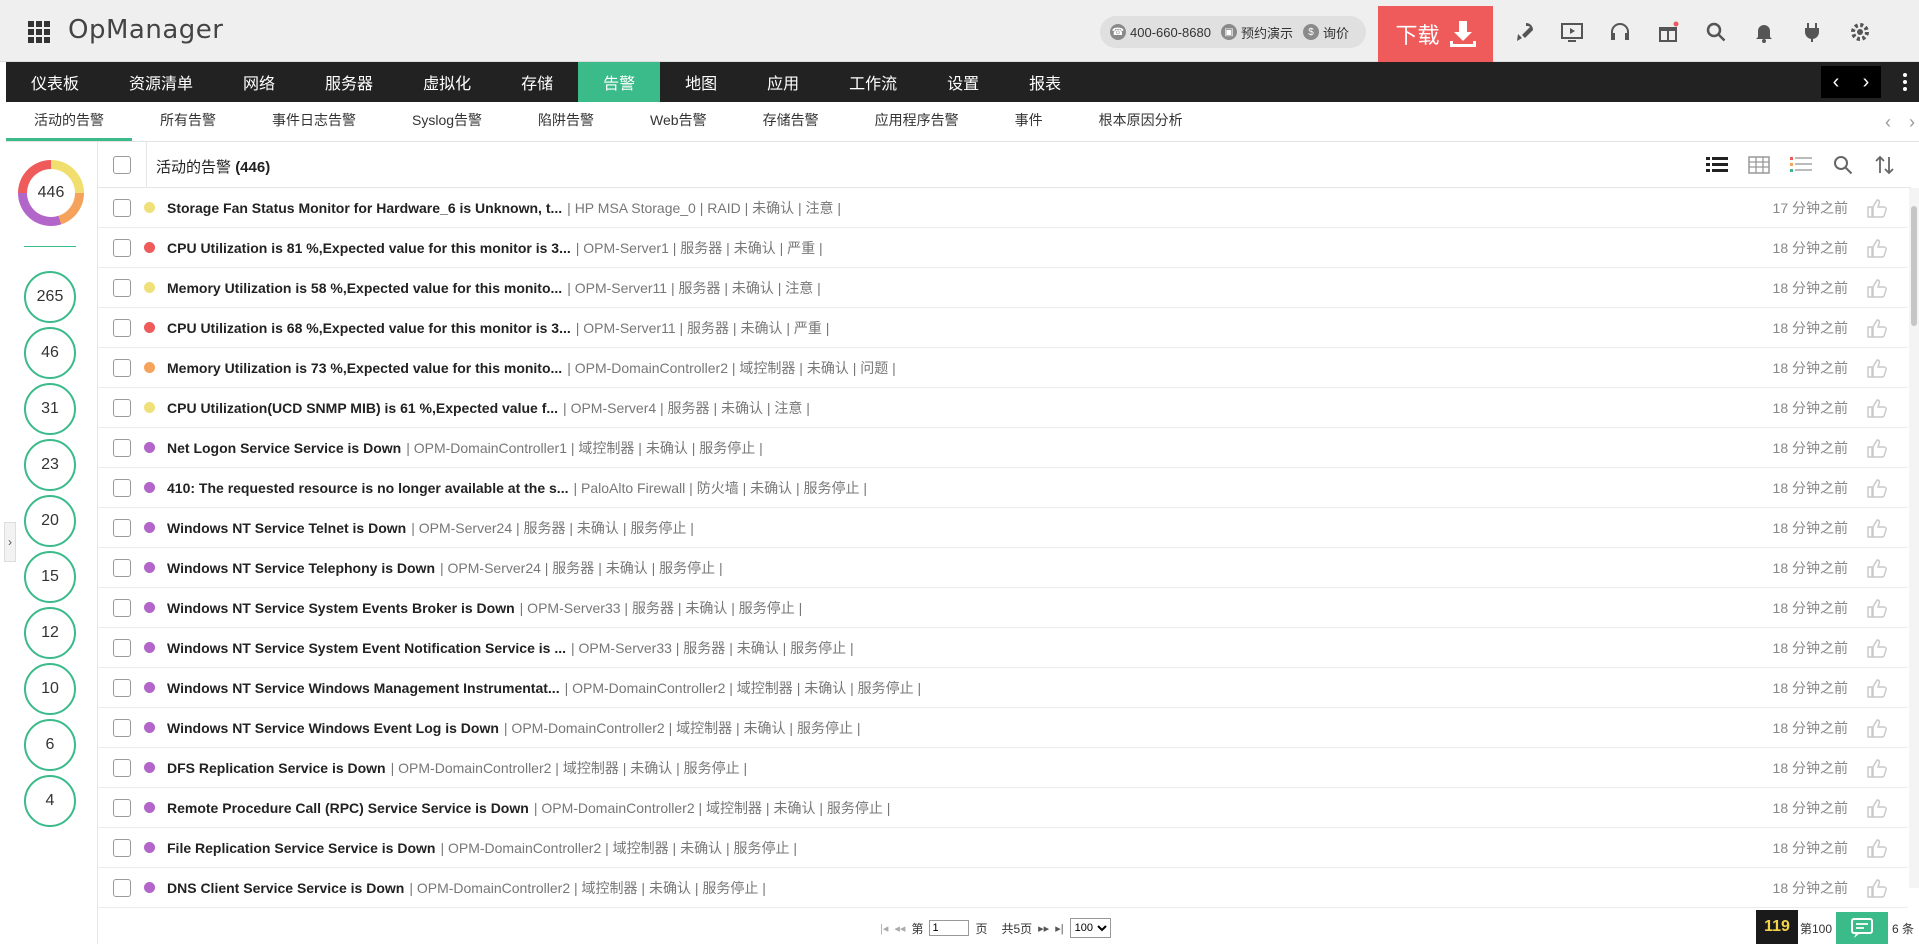 This screenshot has height=944, width=1919. I want to click on next-page-icon: ▸▸, so click(1043, 928).